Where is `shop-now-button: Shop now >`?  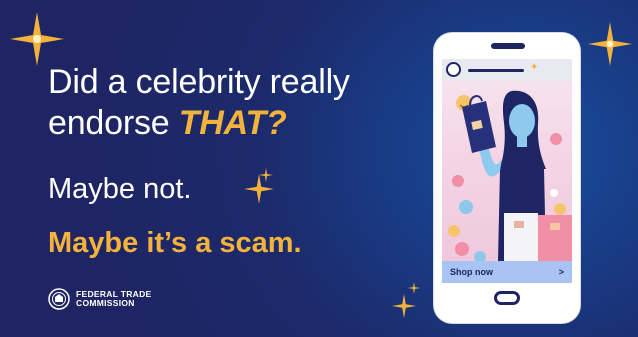
shop-now-button: Shop now > is located at coordinates (507, 272).